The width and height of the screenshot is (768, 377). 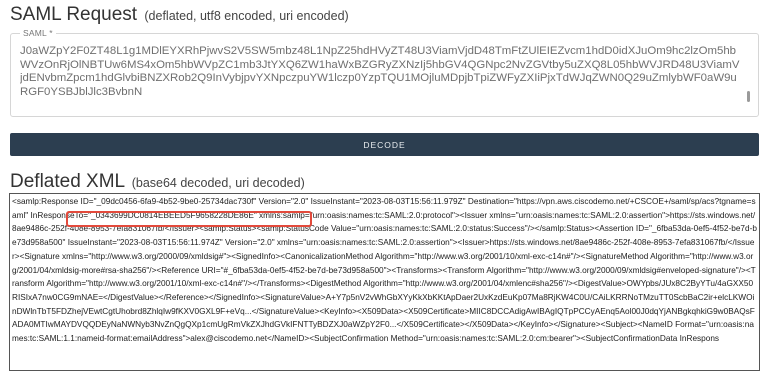 I want to click on saml-request-title: SAML Request, so click(x=74, y=14).